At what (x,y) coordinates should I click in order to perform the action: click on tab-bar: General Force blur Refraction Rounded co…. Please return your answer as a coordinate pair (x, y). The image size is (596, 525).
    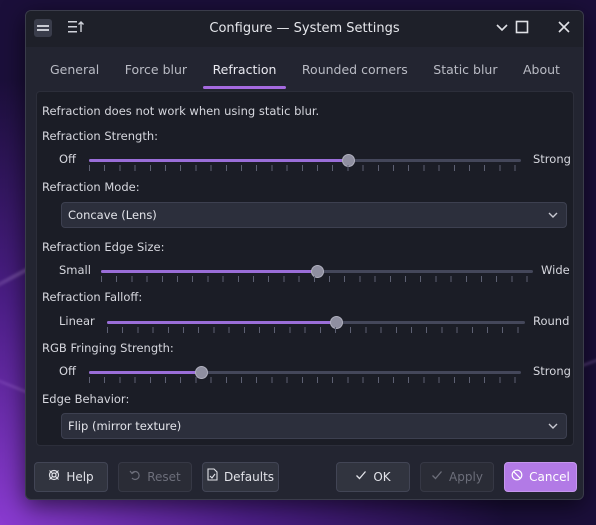
    Looking at the image, I should click on (305, 73).